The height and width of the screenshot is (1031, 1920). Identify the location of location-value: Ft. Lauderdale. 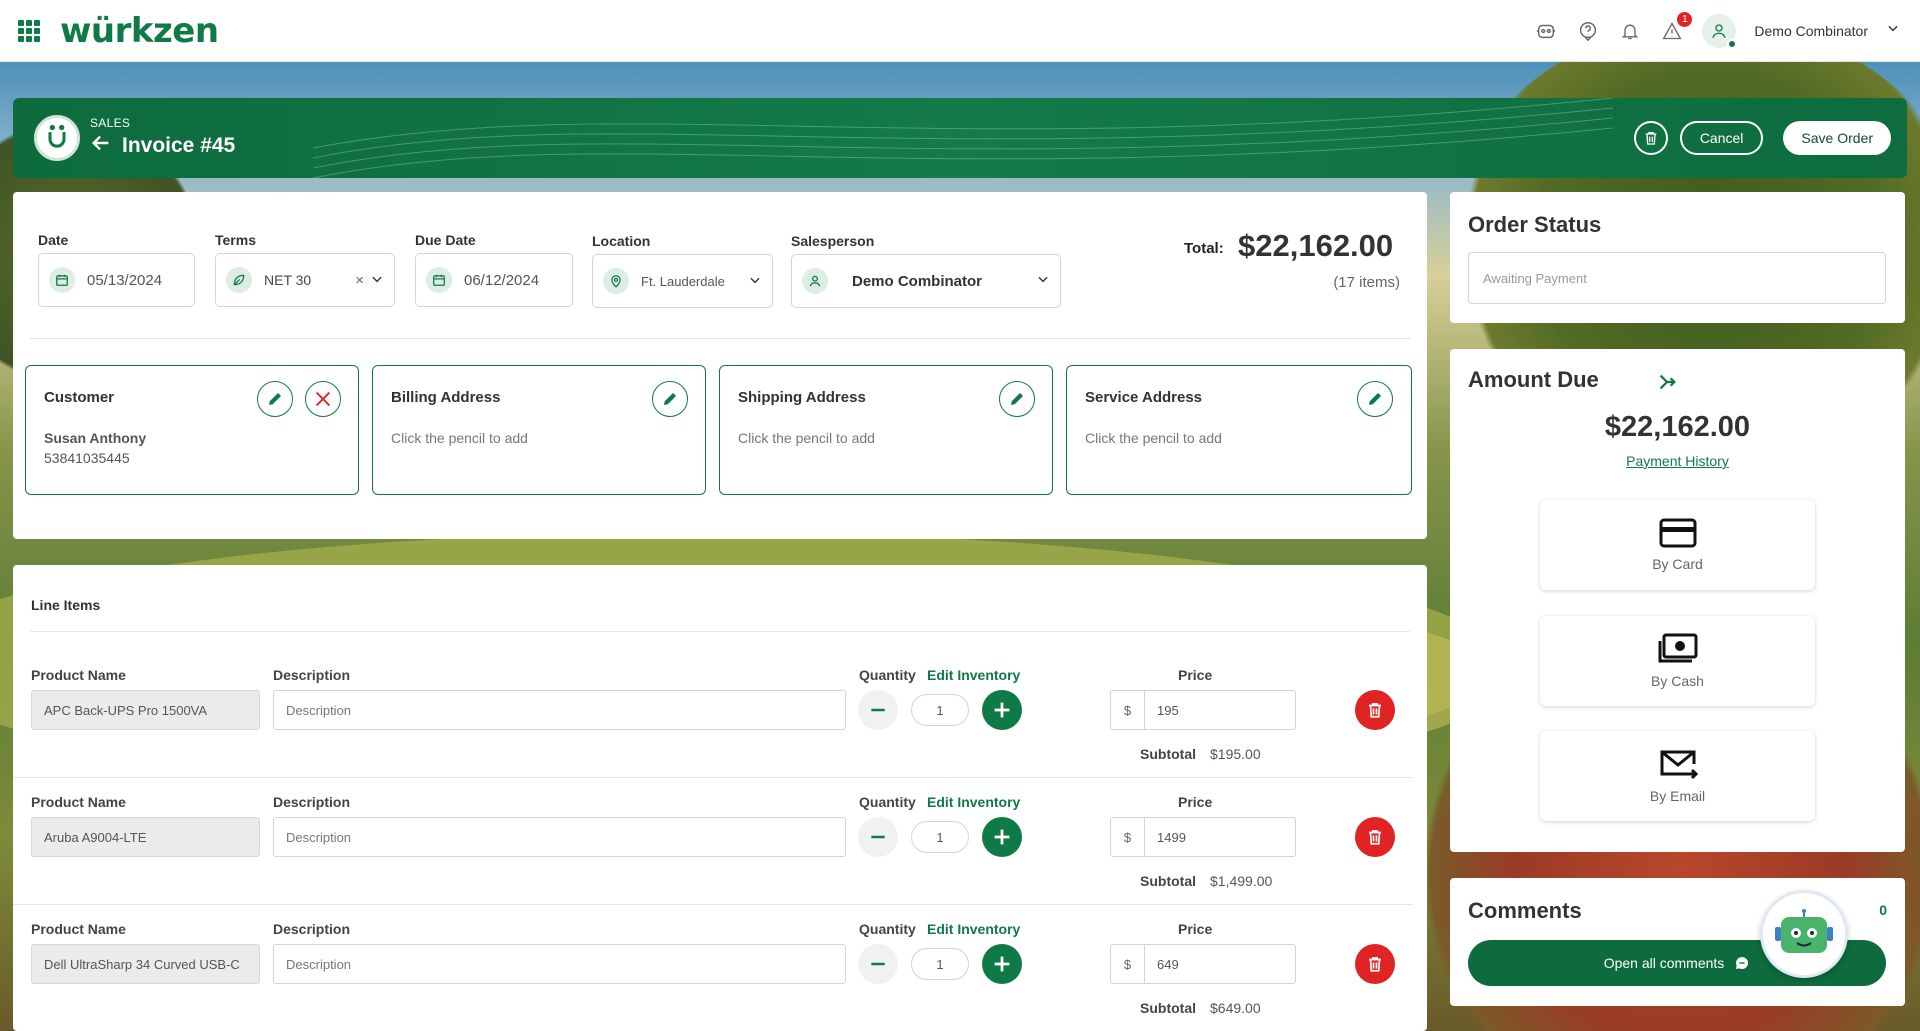
(683, 281).